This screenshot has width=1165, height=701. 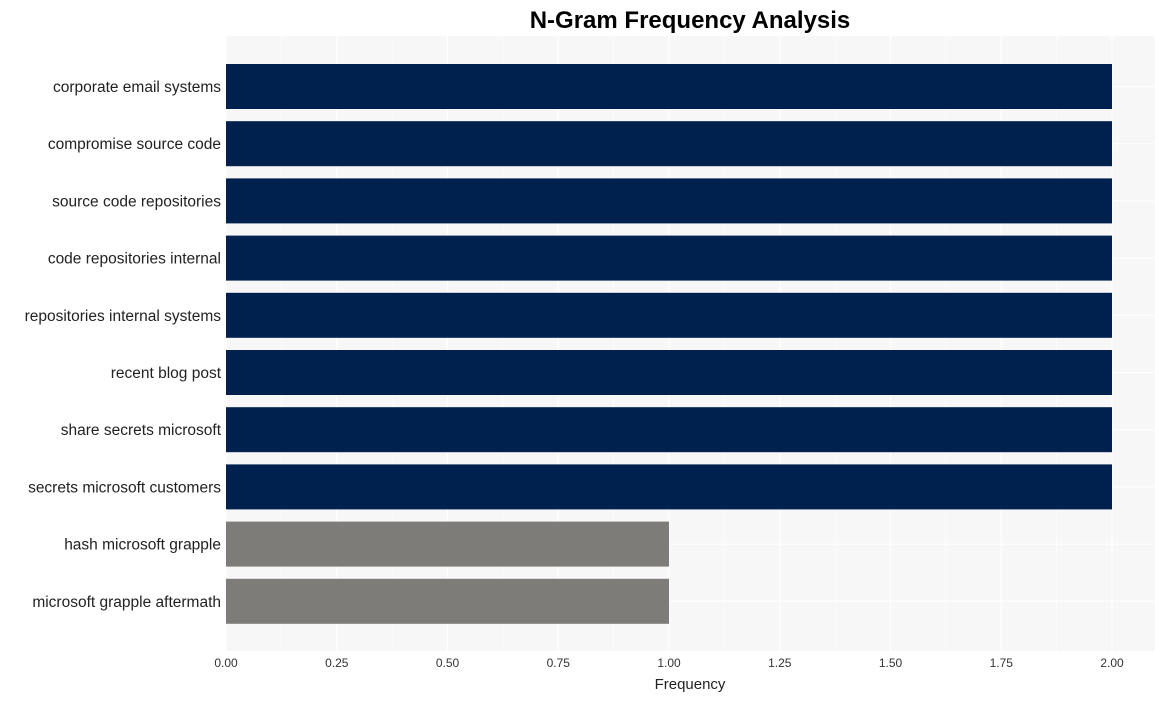 What do you see at coordinates (1002, 663) in the screenshot?
I see `x-tick-label: 1.75` at bounding box center [1002, 663].